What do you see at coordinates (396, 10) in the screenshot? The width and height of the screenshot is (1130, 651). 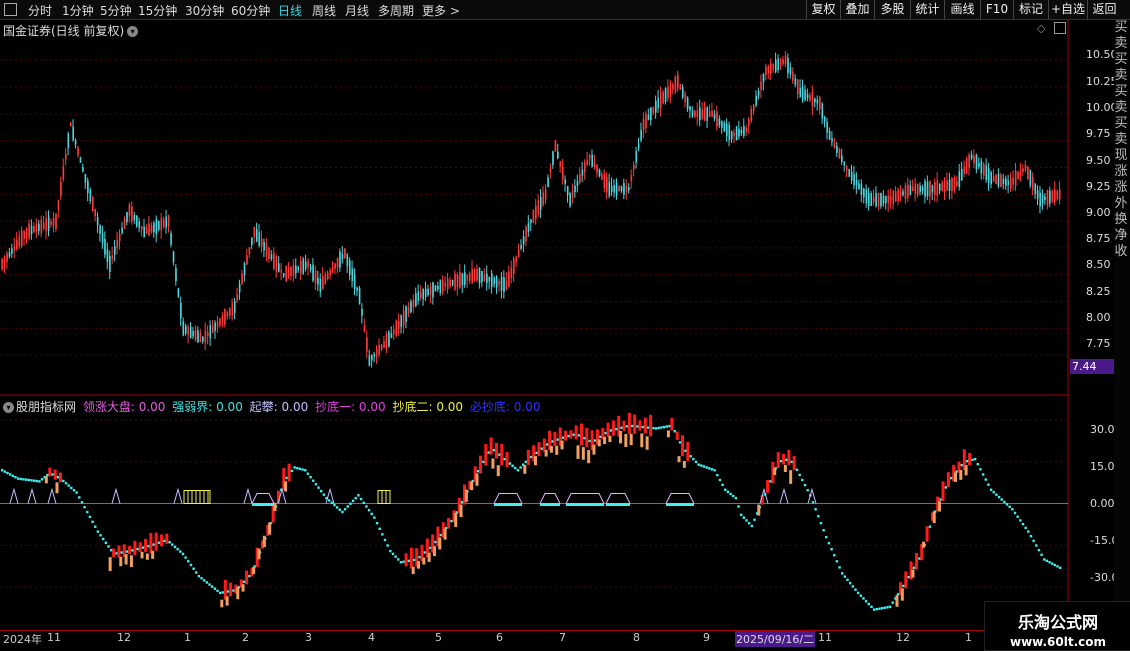 I see `period-multi: 多周期` at bounding box center [396, 10].